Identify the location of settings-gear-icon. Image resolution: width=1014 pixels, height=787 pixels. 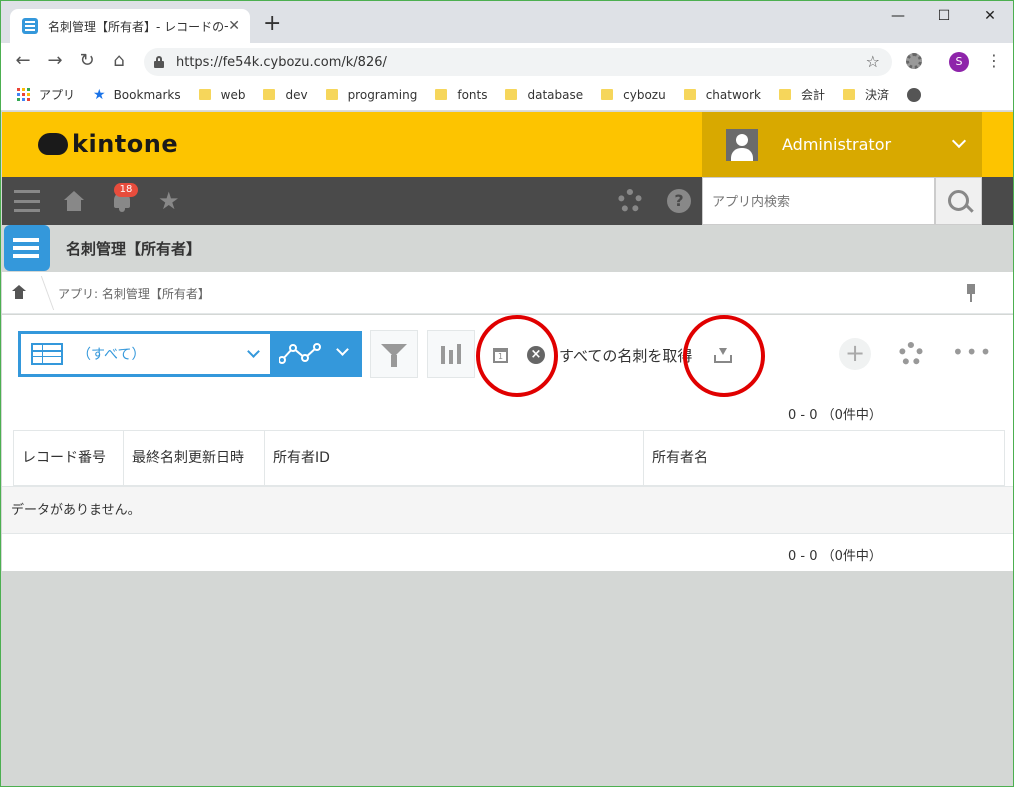
(630, 201).